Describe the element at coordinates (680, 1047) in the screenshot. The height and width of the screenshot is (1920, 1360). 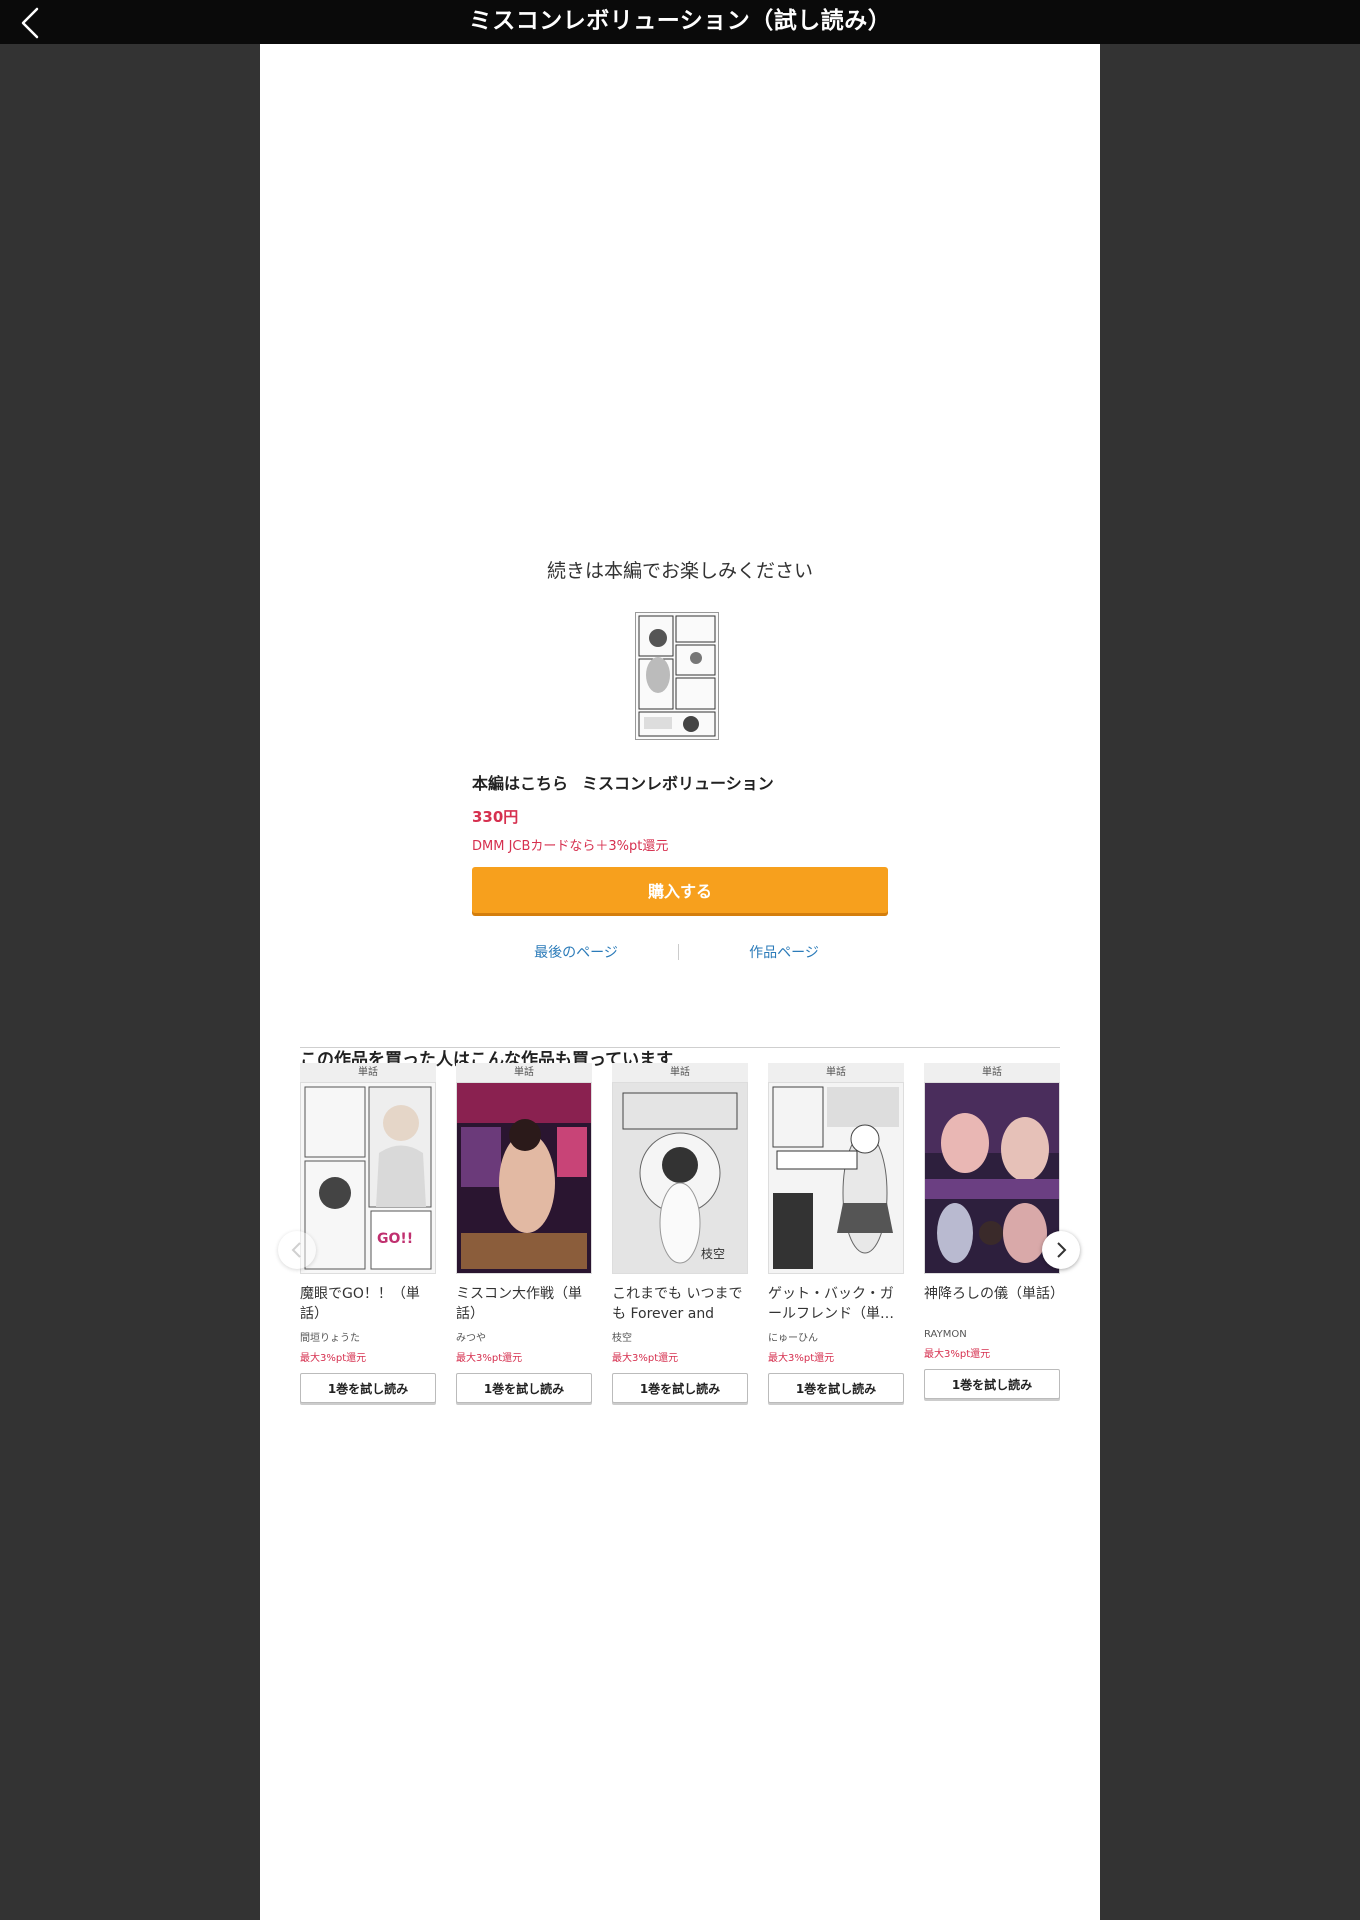
I see `heading-divider` at that location.